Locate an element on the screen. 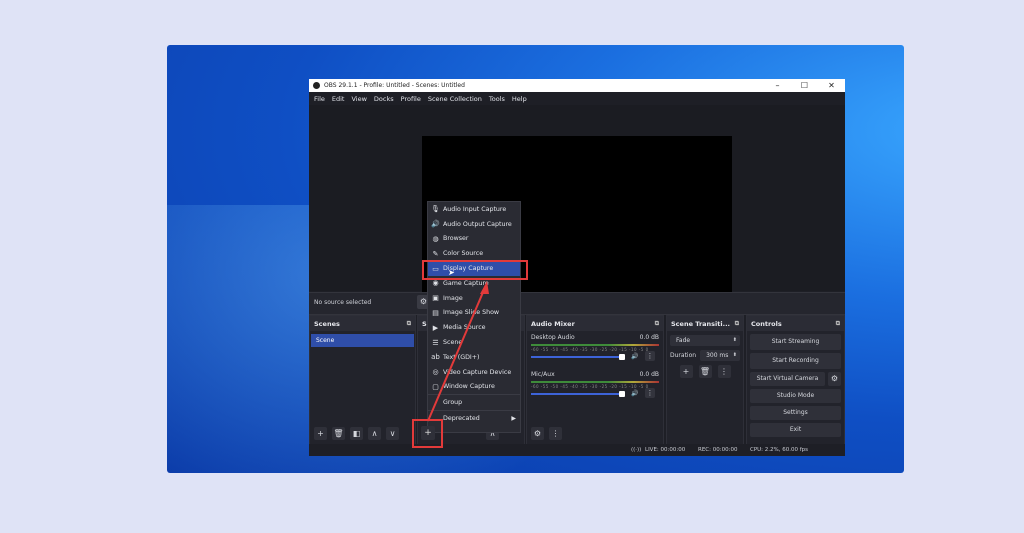  mouse-cursor-icon: ➤ is located at coordinates (451, 272).